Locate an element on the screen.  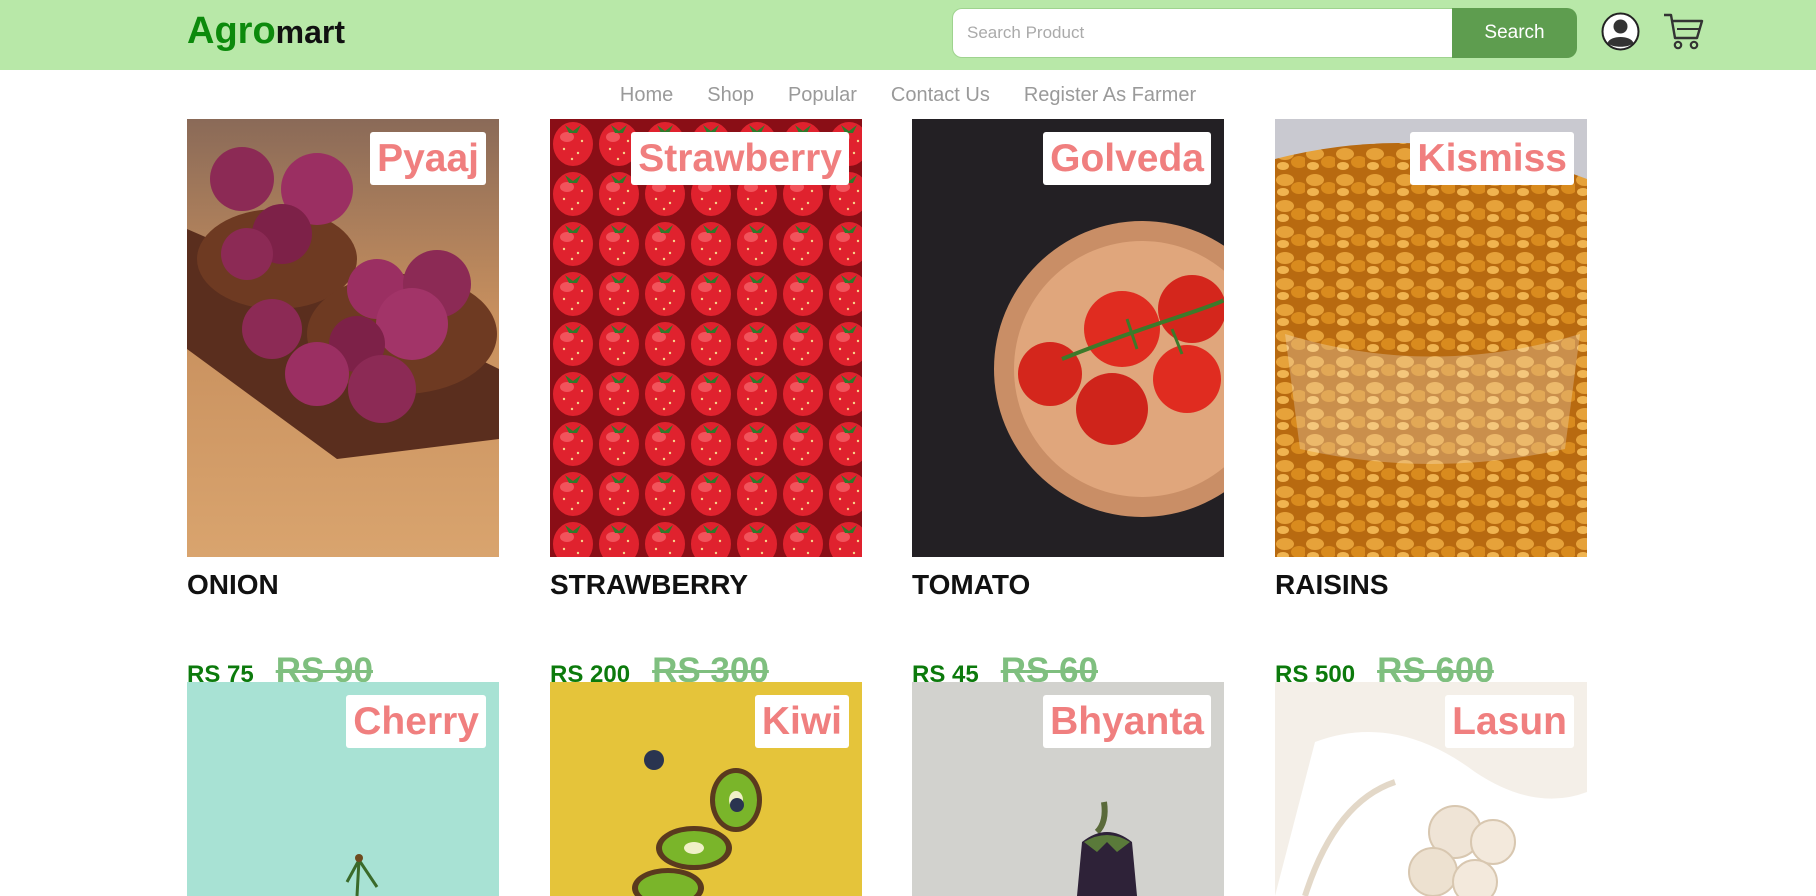
product-tag-tomato: Golveda is located at coordinates (1127, 158).